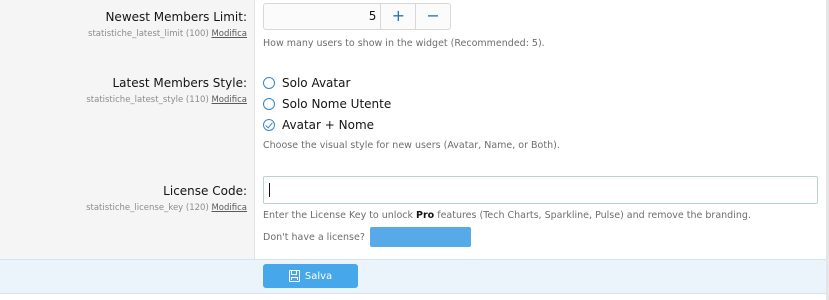 This screenshot has height=300, width=829. I want to click on radio-option-avatar-nome: Avatar + Nome, so click(318, 125).